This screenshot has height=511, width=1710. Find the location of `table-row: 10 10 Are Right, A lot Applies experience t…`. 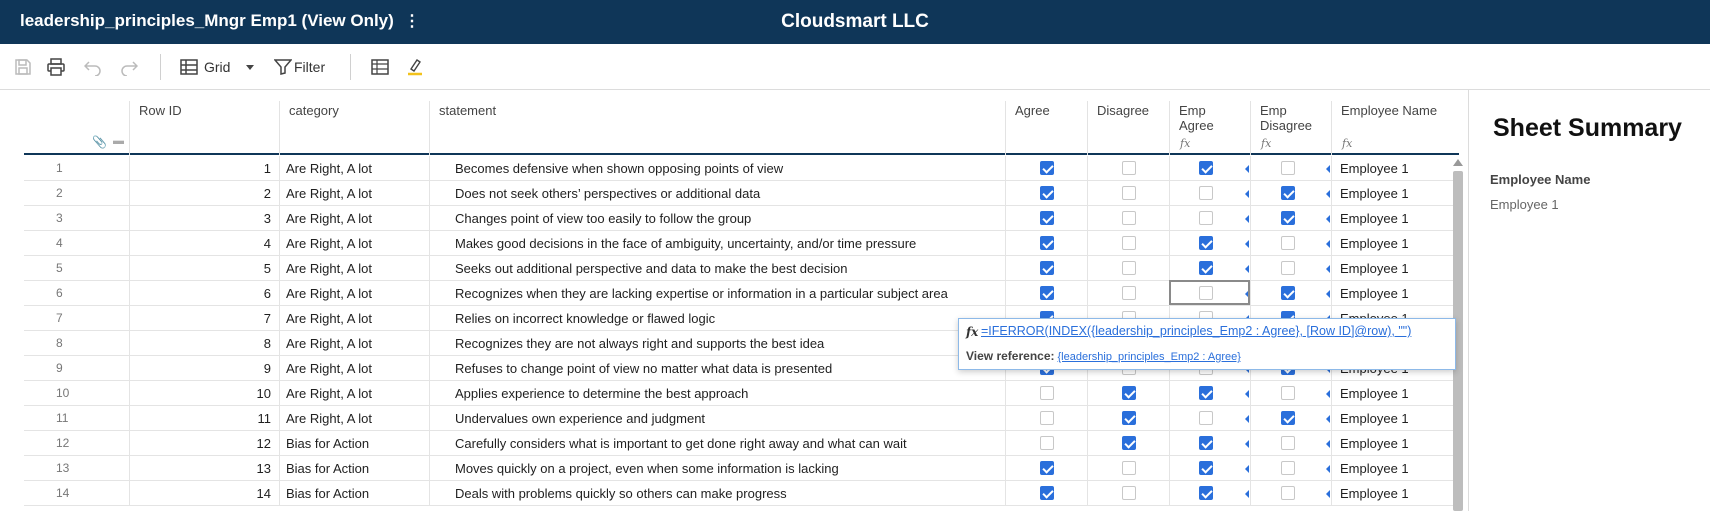

table-row: 10 10 Are Right, A lot Applies experience t… is located at coordinates (741, 393).